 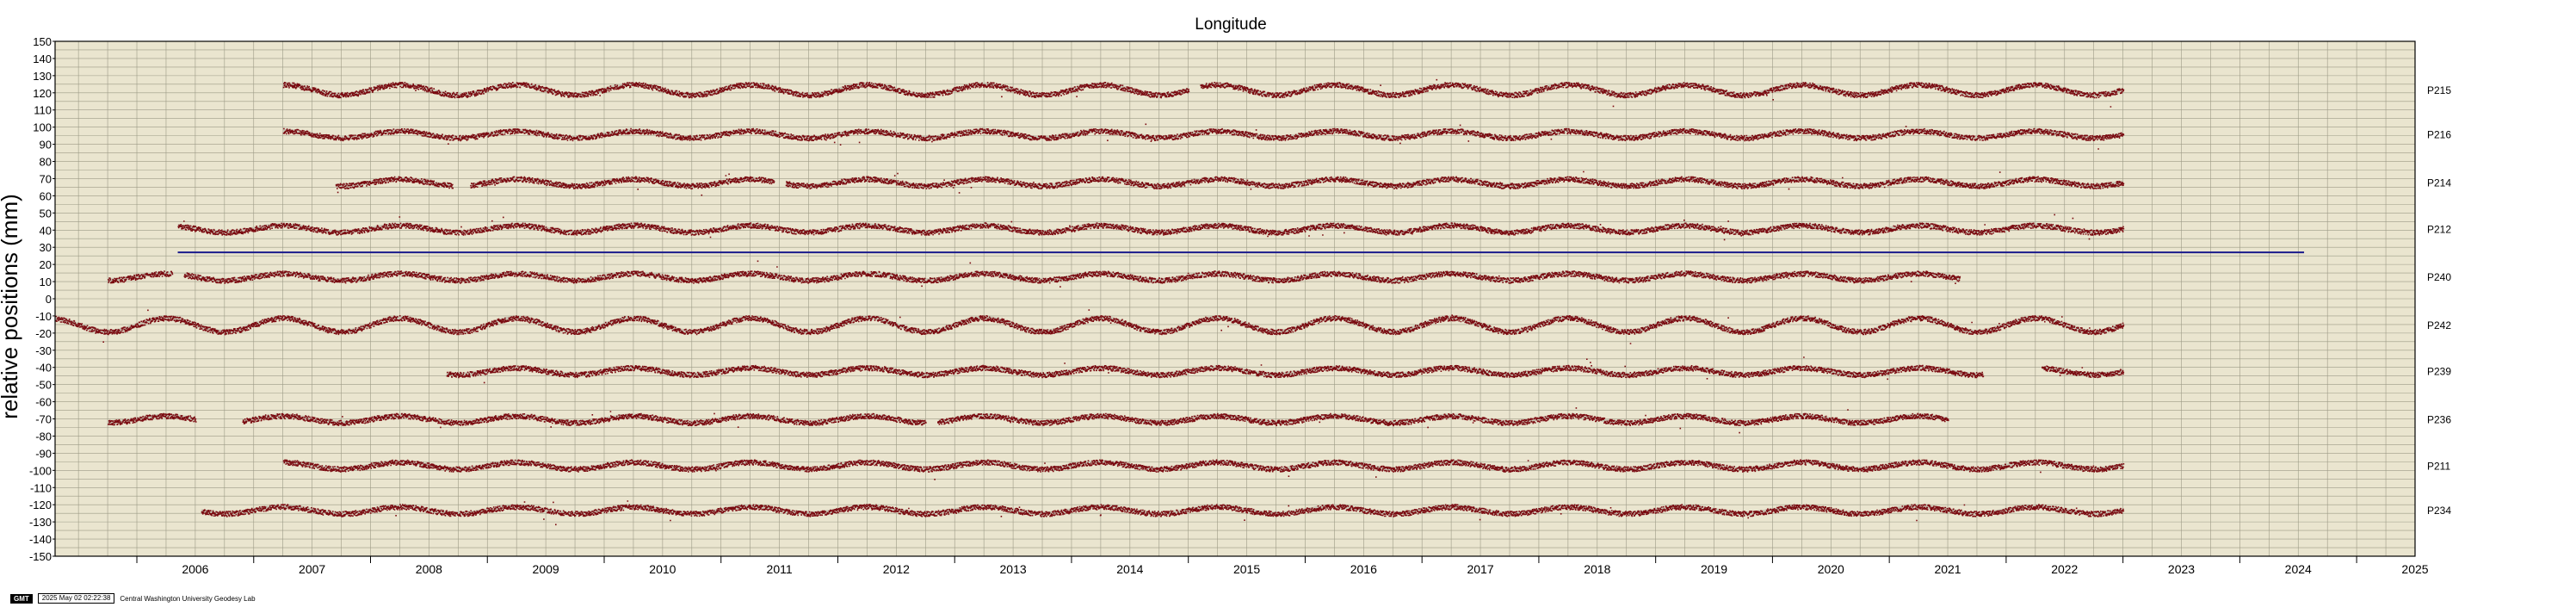 I want to click on y-tick-label: -120, so click(x=40, y=505).